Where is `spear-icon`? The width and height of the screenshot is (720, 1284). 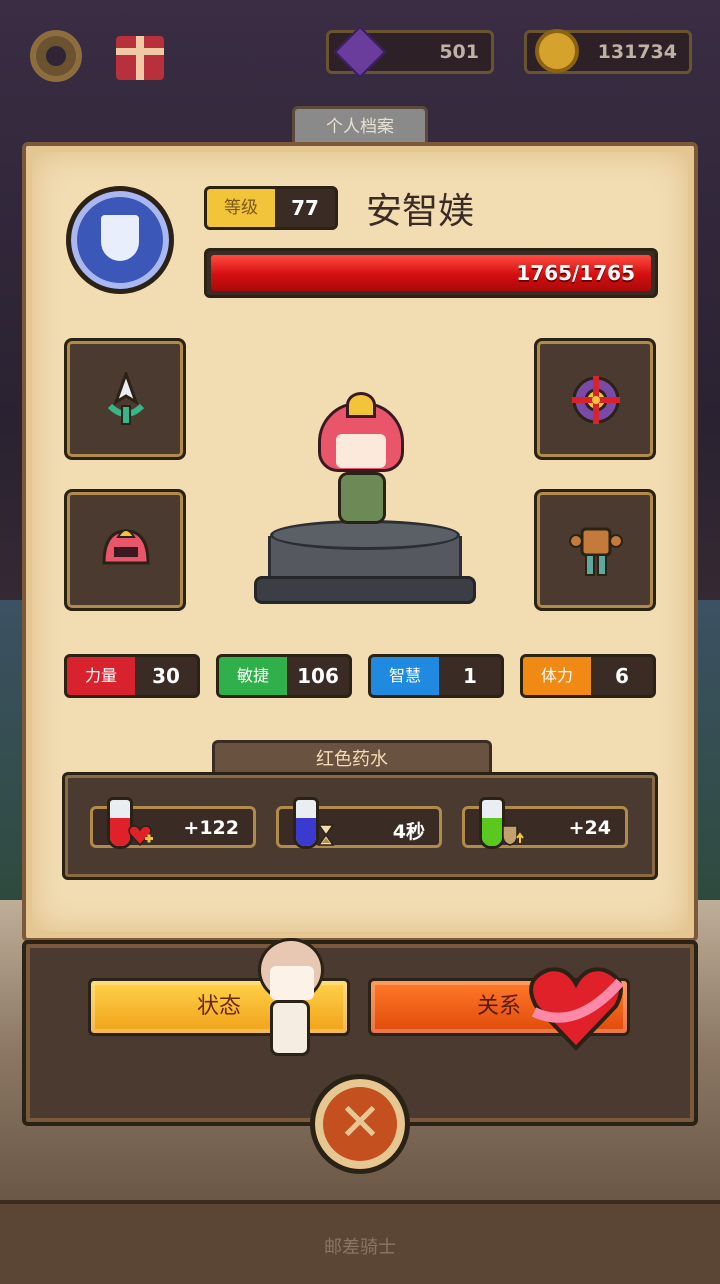 spear-icon is located at coordinates (126, 398).